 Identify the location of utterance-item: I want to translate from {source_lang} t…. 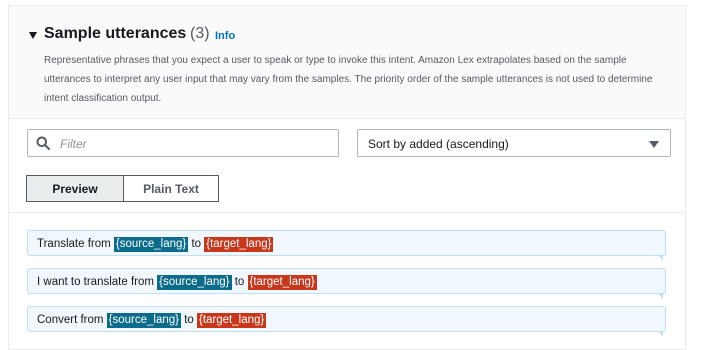
(346, 283).